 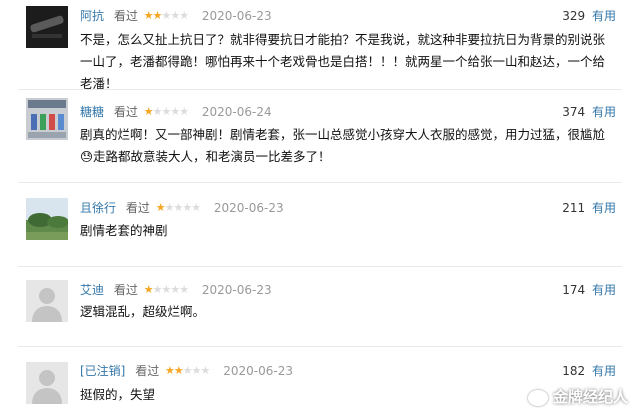 I want to click on review-meta: 糖糖 看过 ★★★★★ 2020-06-24, so click(x=176, y=113).